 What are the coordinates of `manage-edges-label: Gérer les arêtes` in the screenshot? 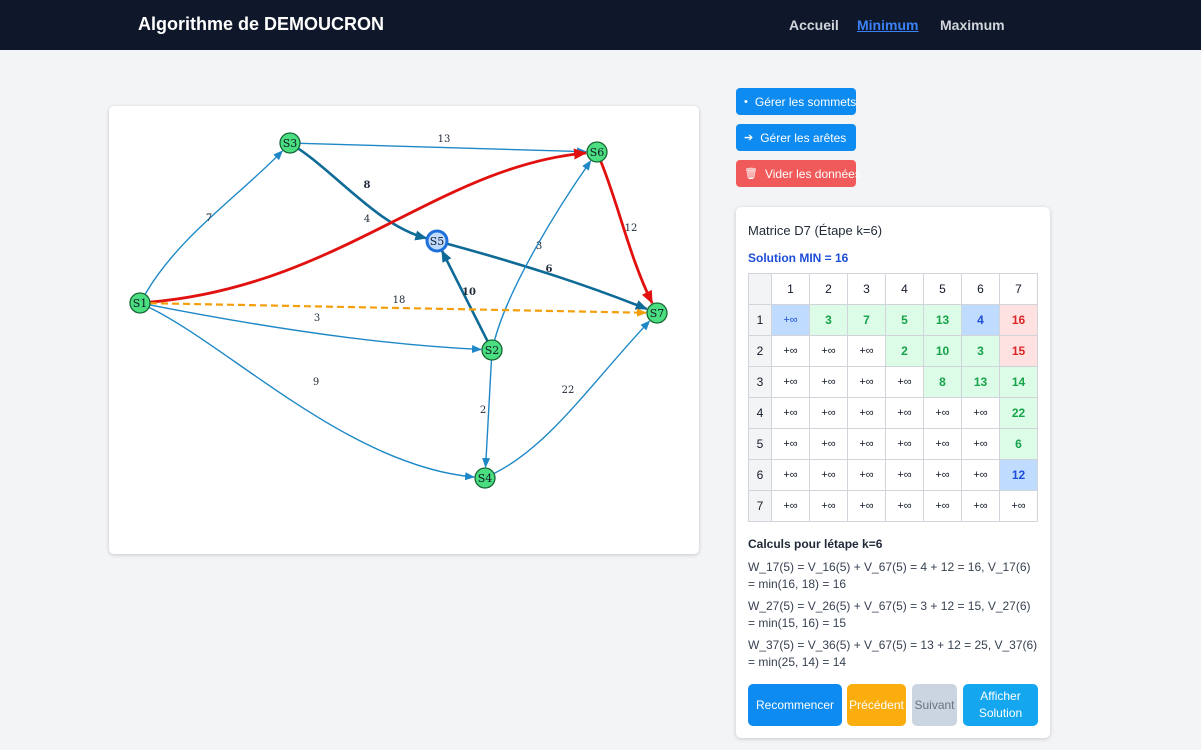 It's located at (803, 137).